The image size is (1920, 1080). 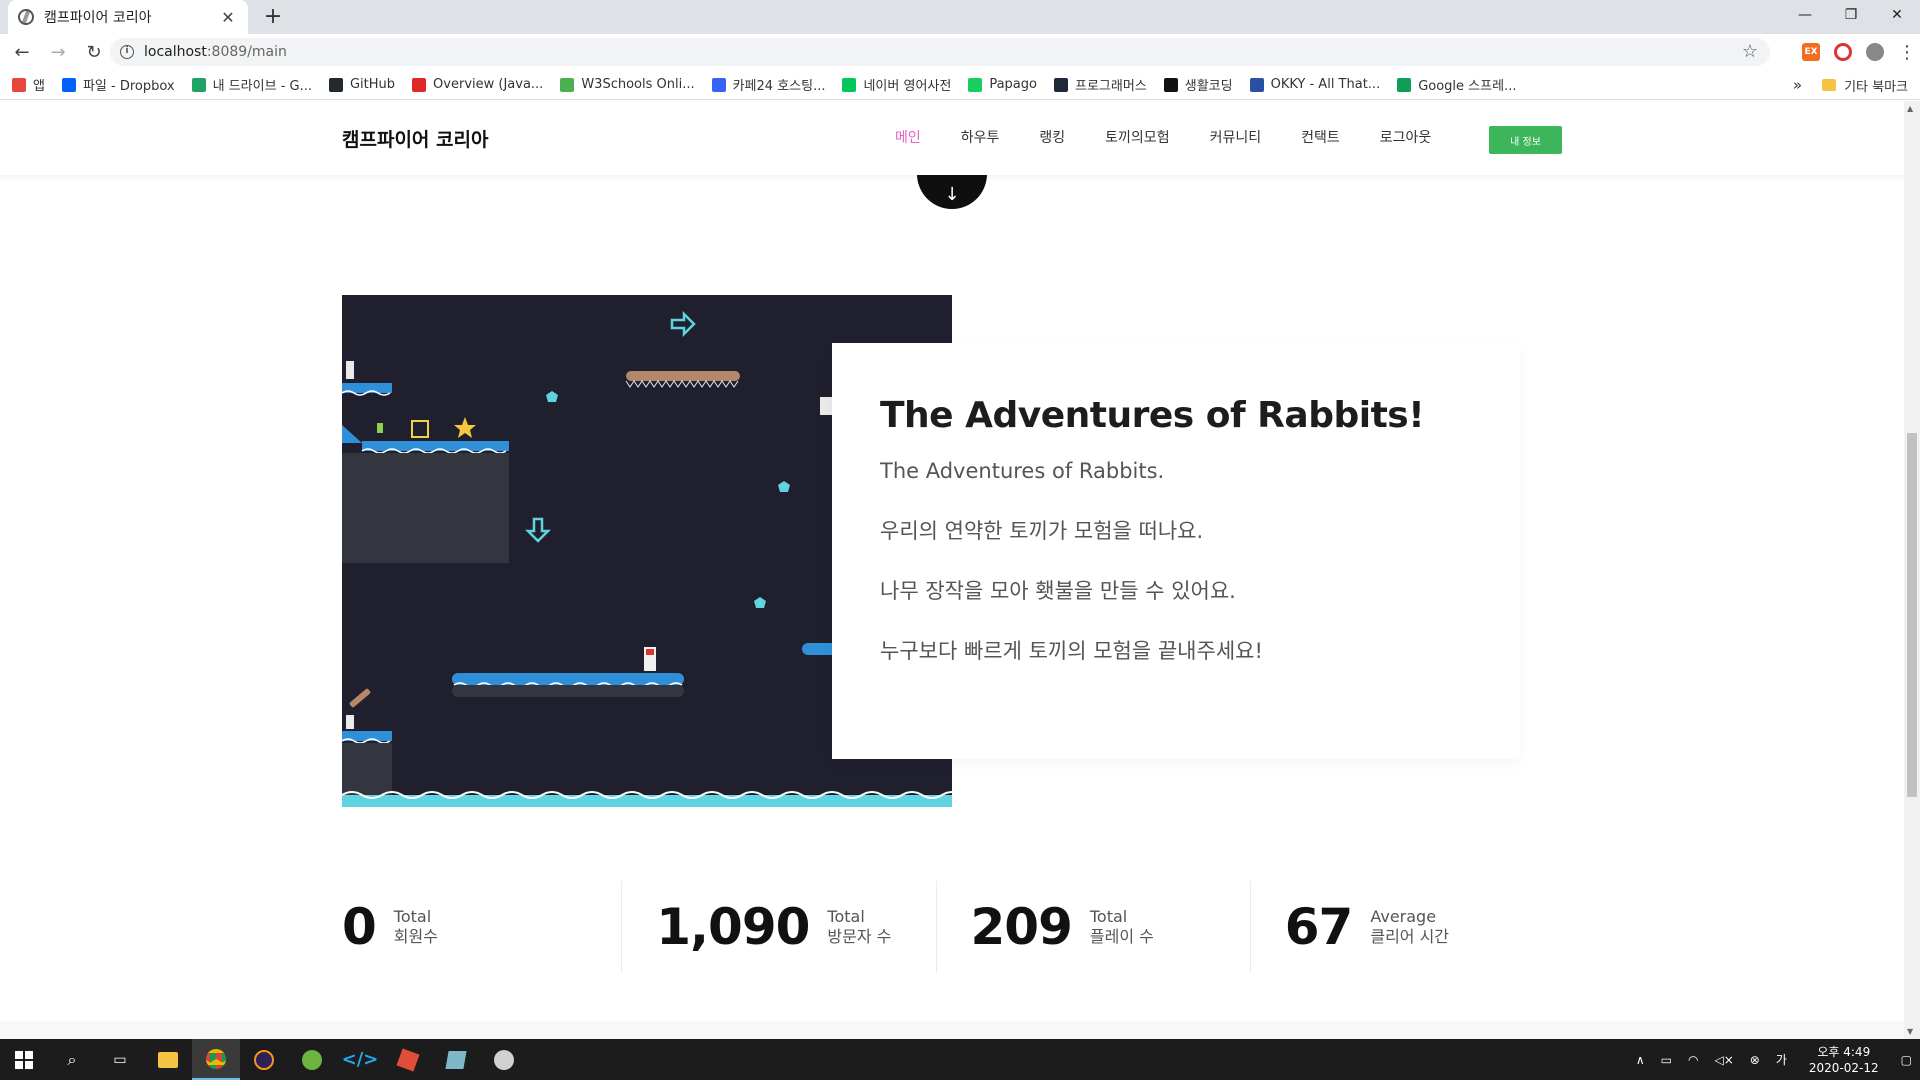 I want to click on feature-line: 우리의 연약한 토끼가 모험을 떠나요., so click(x=1042, y=531).